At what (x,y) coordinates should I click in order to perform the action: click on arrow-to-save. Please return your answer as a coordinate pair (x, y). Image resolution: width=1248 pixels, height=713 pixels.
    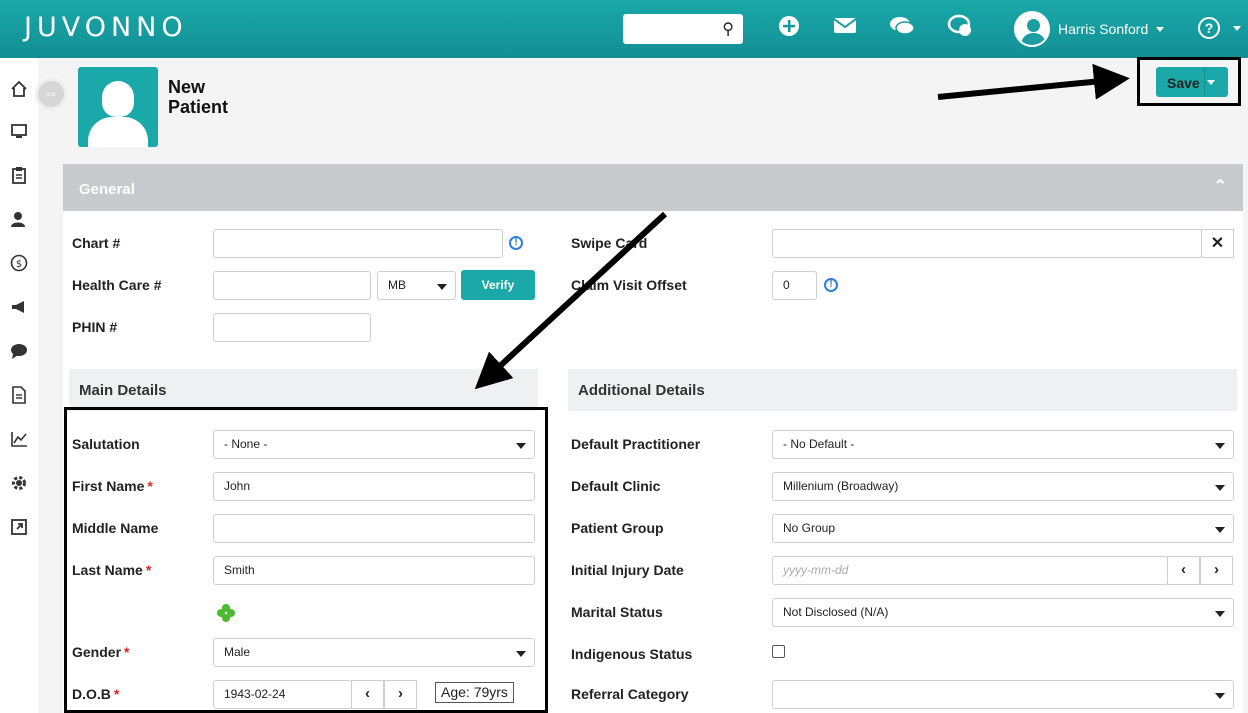
    Looking at the image, I should click on (1033, 81).